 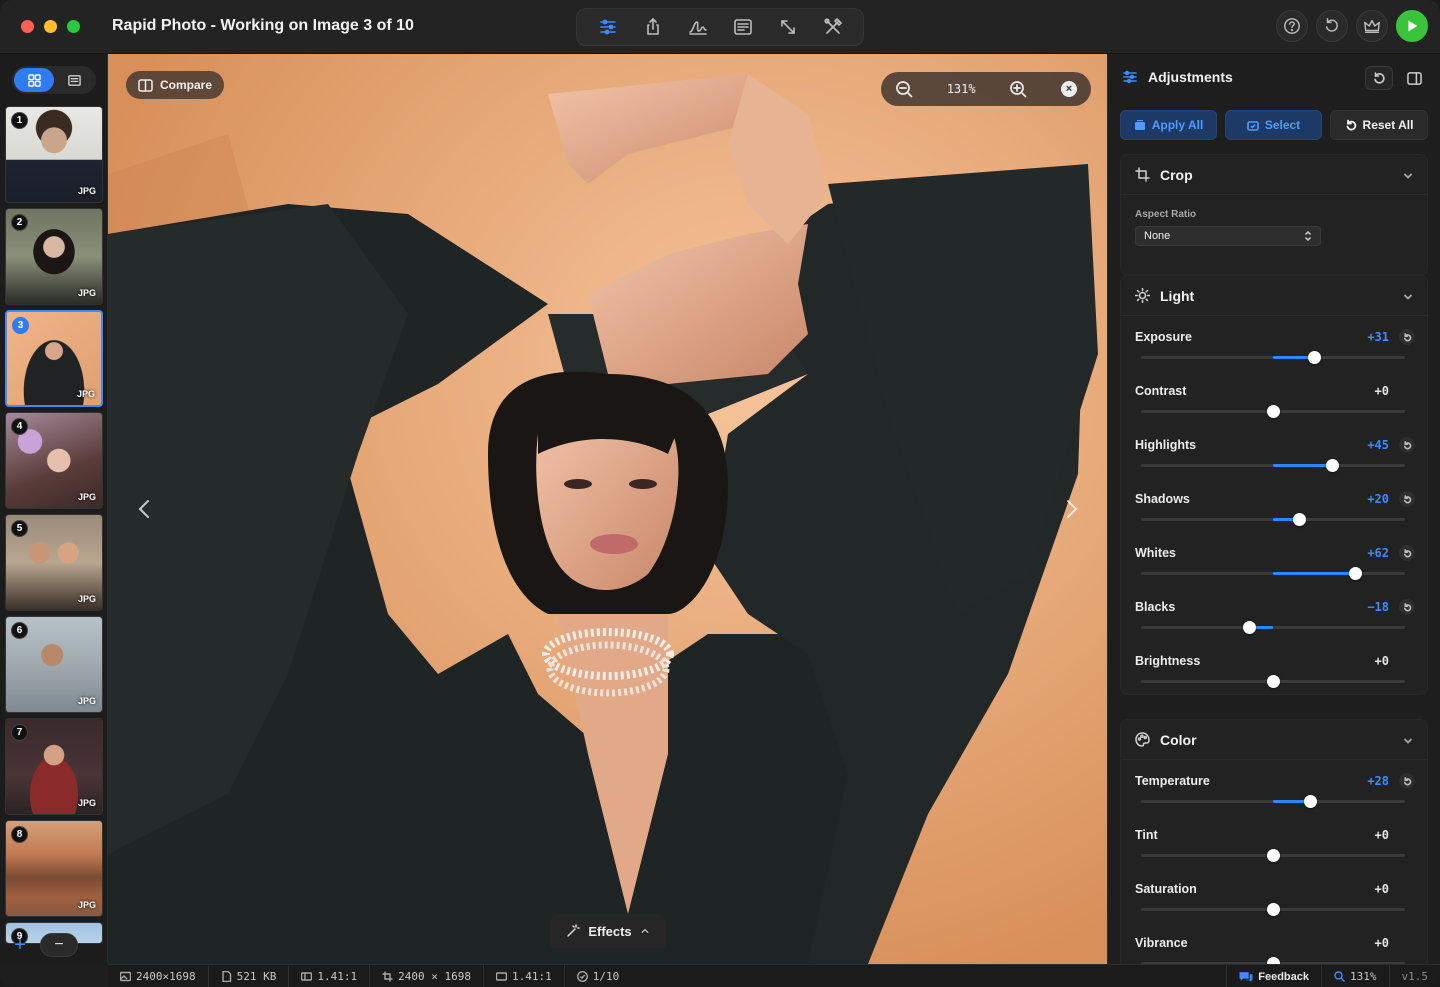 What do you see at coordinates (904, 89) in the screenshot?
I see `zoom-out-icon` at bounding box center [904, 89].